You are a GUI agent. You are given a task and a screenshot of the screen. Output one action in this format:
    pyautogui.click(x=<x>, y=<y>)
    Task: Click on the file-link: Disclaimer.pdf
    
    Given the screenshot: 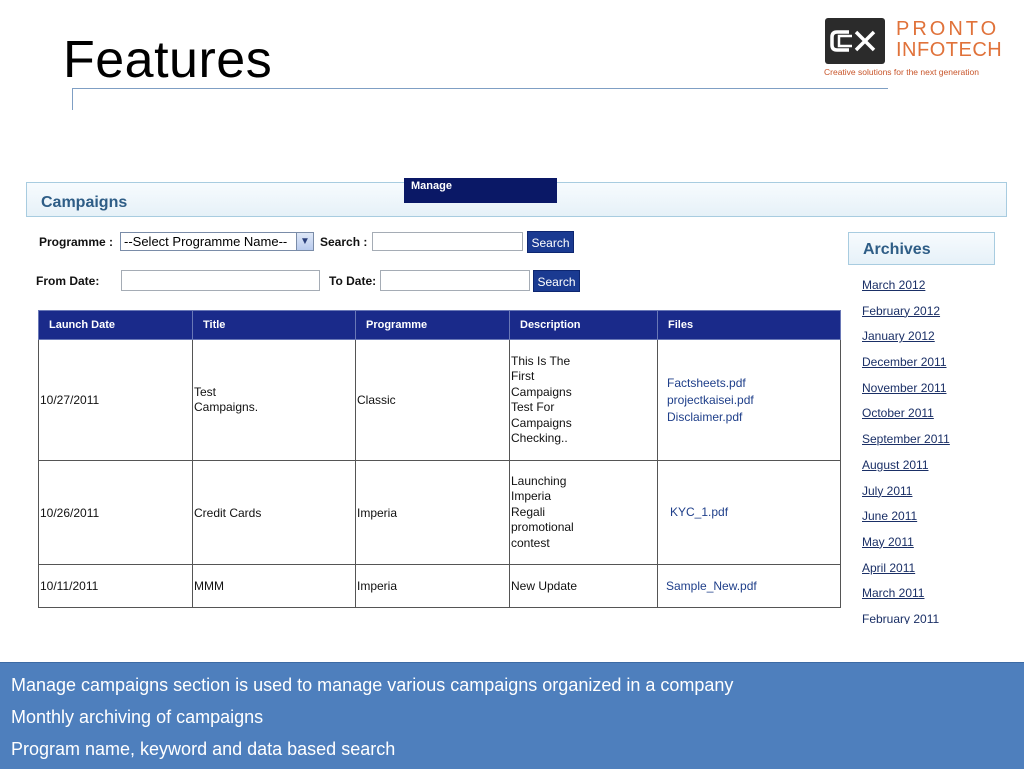 What is the action you would take?
    pyautogui.click(x=753, y=417)
    